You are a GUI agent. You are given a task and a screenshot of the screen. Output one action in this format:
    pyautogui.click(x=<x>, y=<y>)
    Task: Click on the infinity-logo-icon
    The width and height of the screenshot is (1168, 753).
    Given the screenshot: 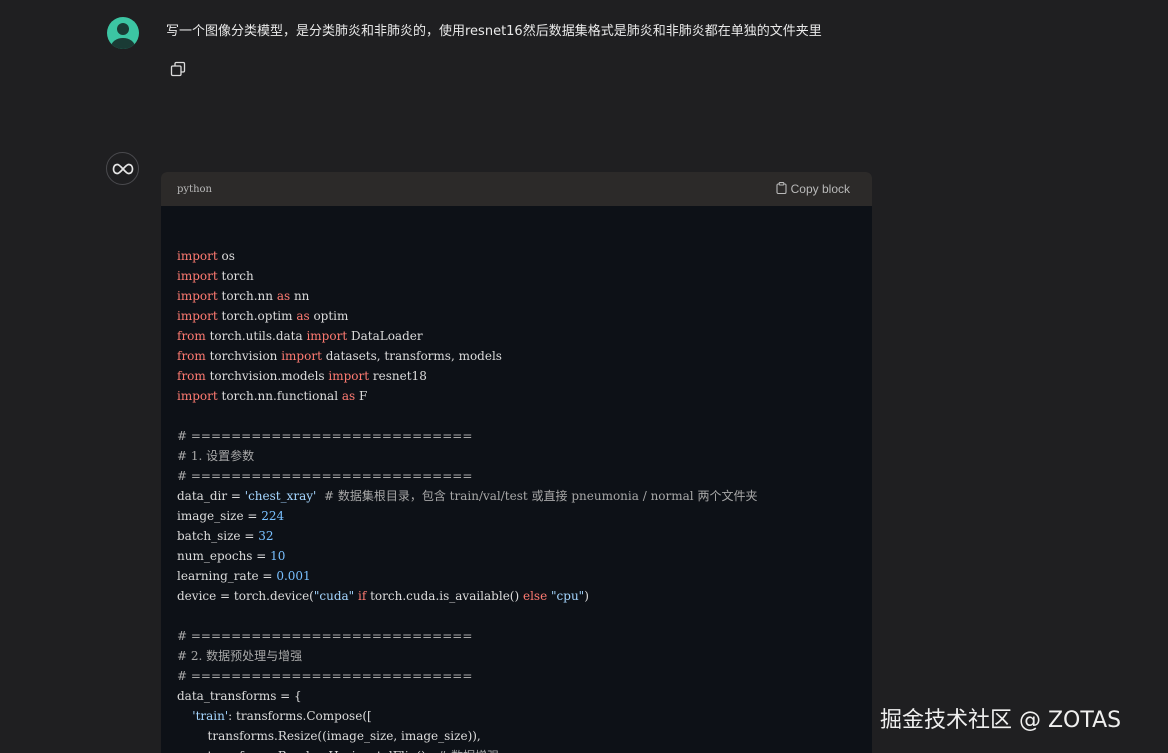 What is the action you would take?
    pyautogui.click(x=122, y=168)
    